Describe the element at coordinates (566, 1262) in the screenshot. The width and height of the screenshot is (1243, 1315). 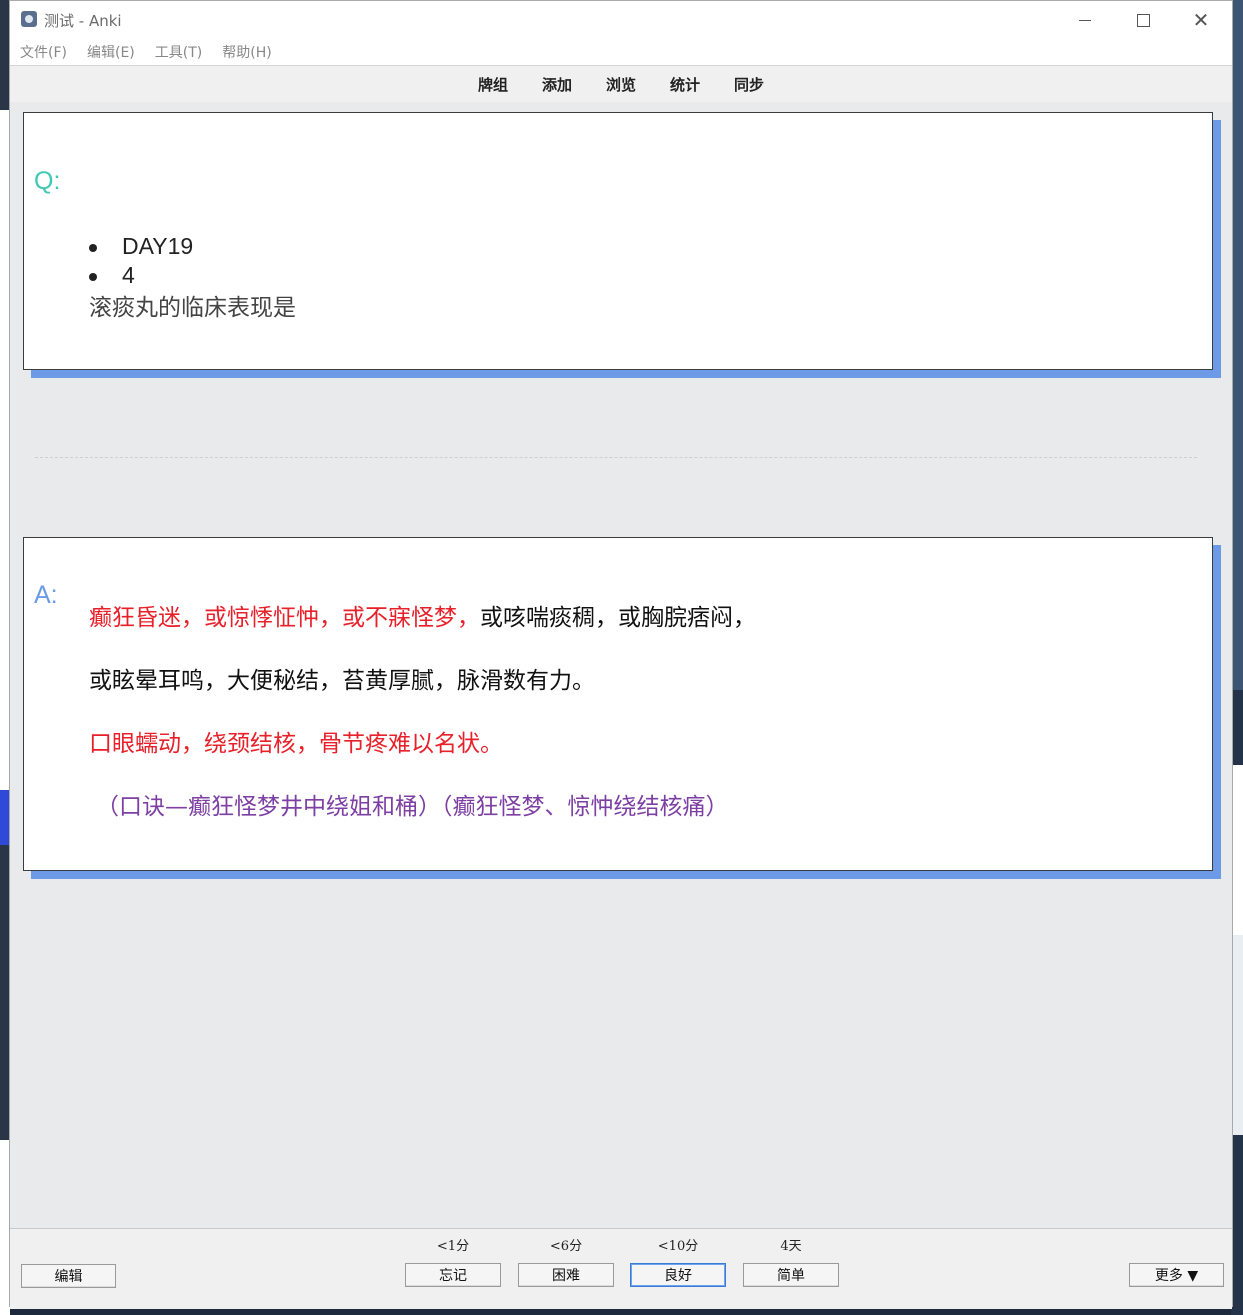
I see `answer-hard-column: <6分 困难` at that location.